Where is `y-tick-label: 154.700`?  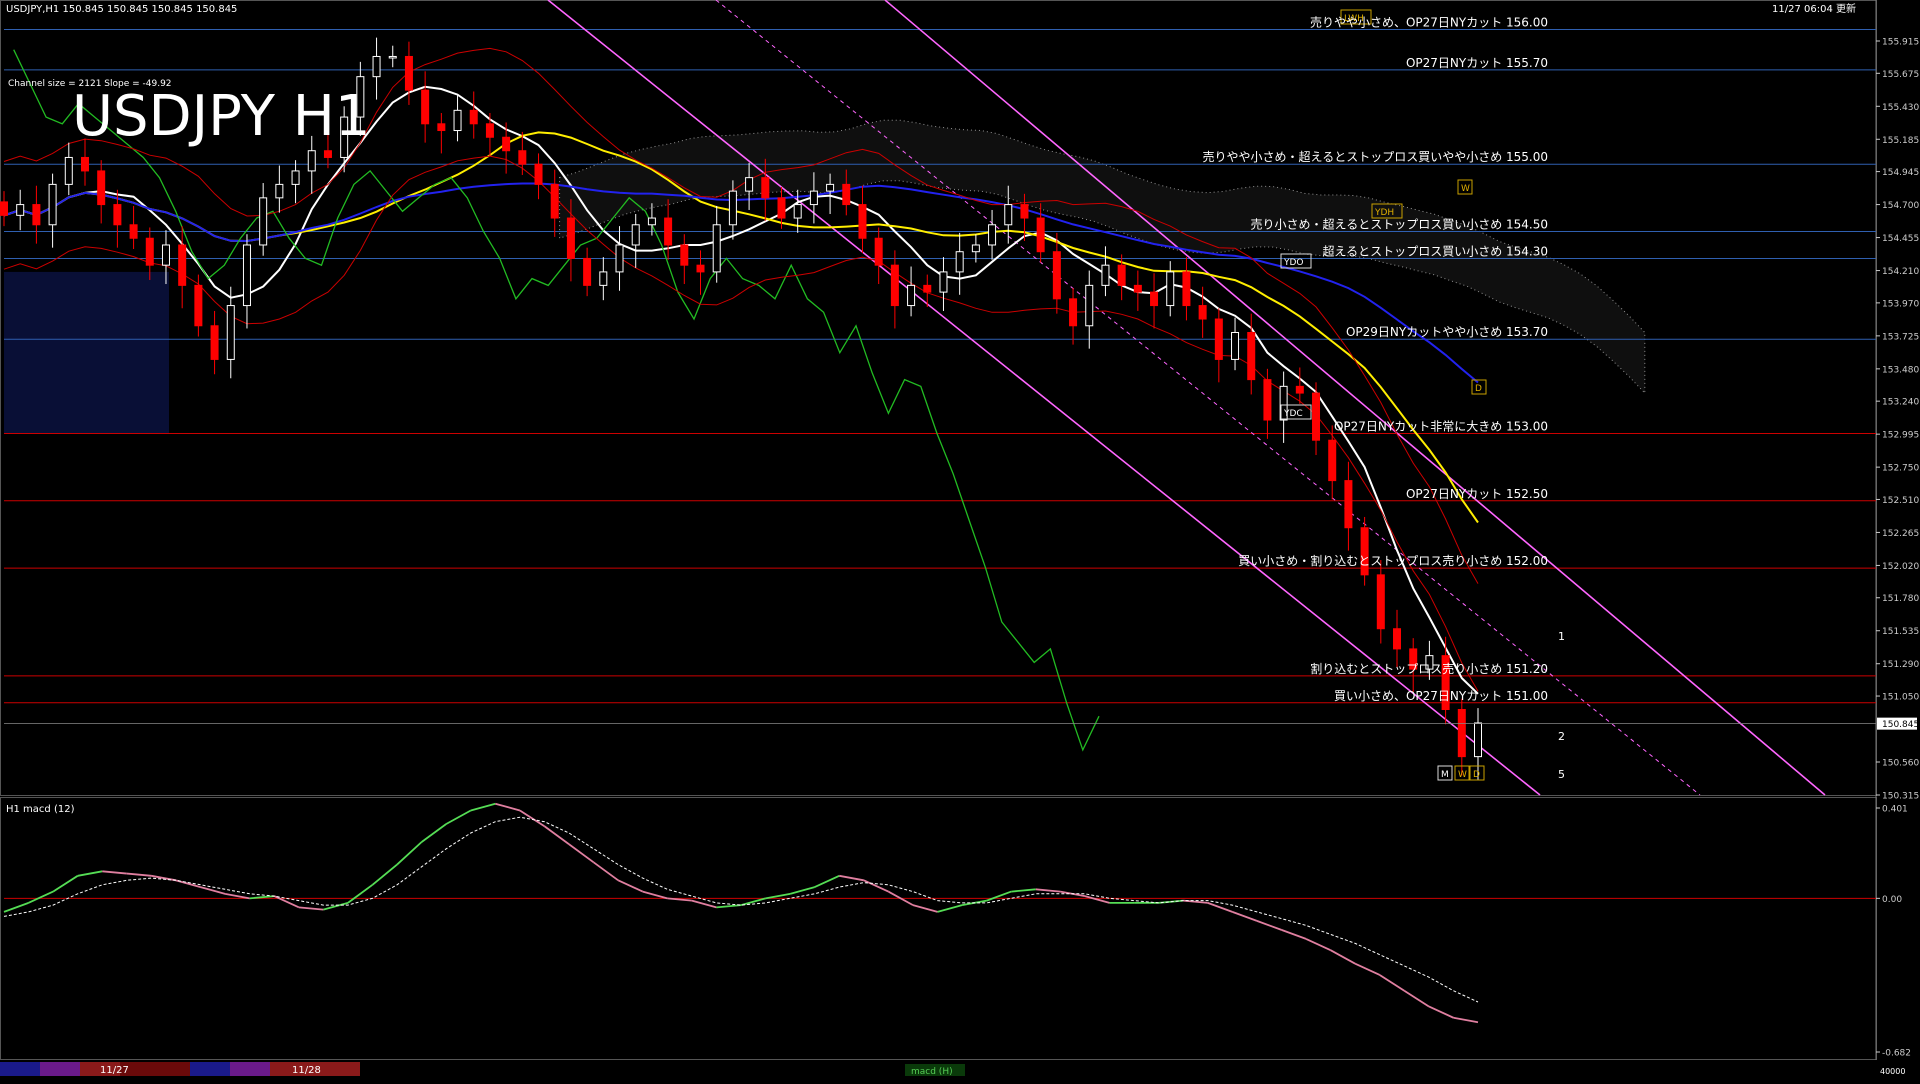 y-tick-label: 154.700 is located at coordinates (1900, 206).